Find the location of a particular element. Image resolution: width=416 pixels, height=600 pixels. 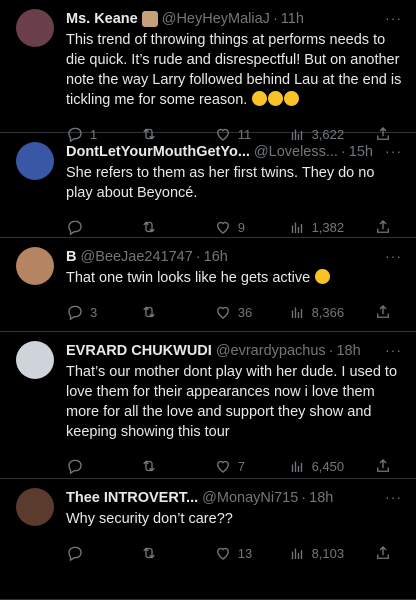

like-button: 13 is located at coordinates (236, 553).